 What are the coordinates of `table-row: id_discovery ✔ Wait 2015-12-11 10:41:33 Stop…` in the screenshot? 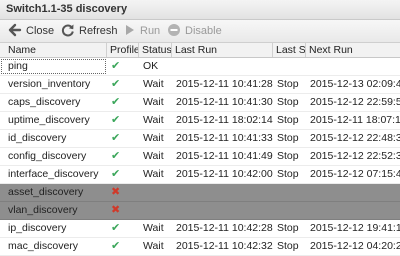 It's located at (200, 139).